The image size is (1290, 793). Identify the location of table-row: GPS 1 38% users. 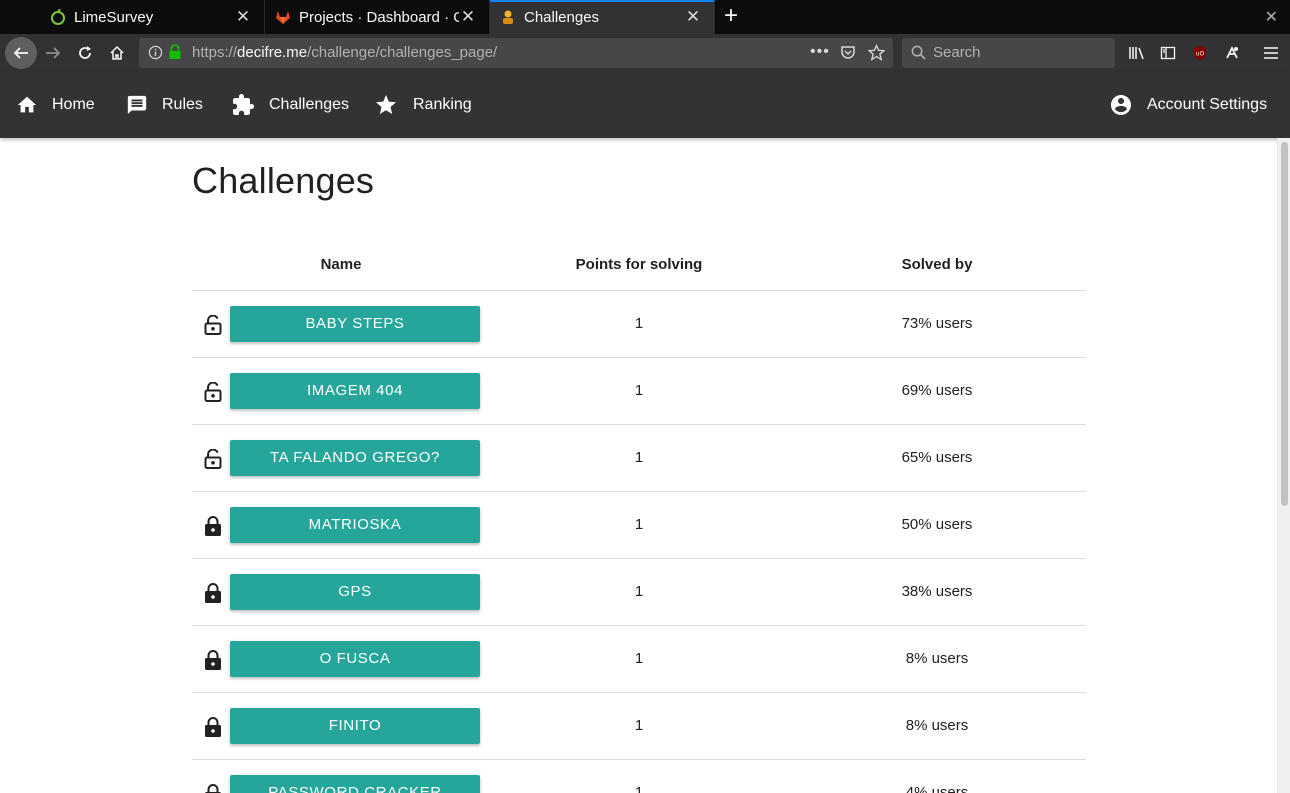
(639, 592).